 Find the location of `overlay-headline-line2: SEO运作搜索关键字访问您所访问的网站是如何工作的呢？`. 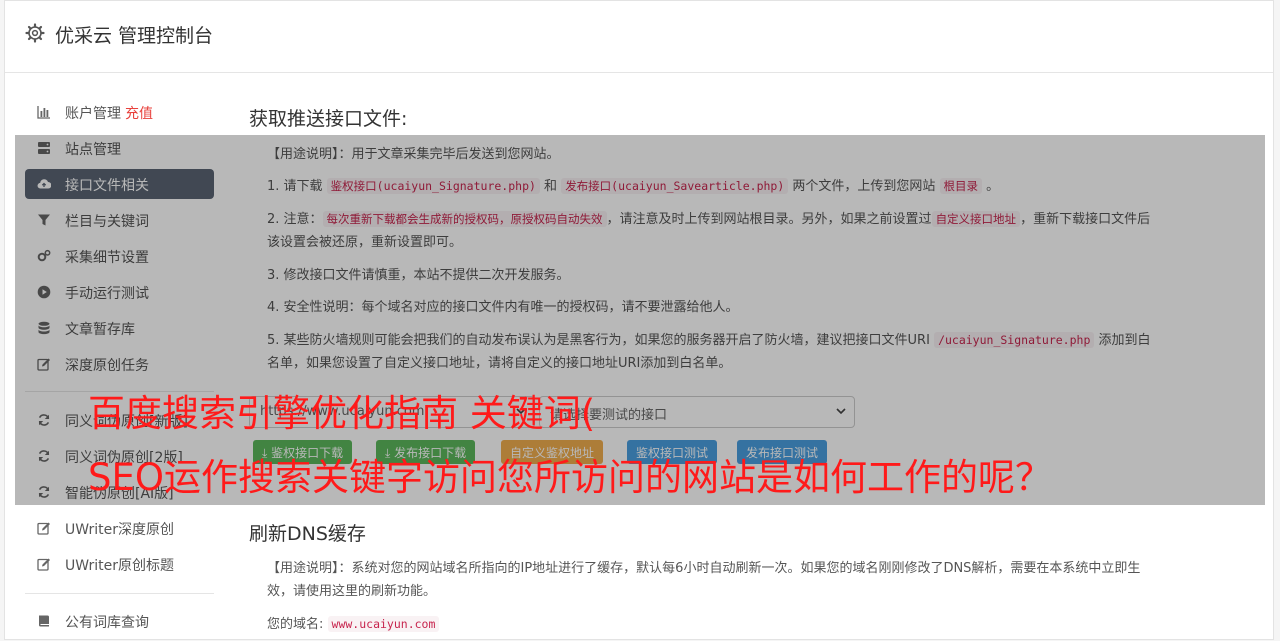

overlay-headline-line2: SEO运作搜索关键字访问您所访问的网站是如何工作的呢？ is located at coordinates (570, 477).